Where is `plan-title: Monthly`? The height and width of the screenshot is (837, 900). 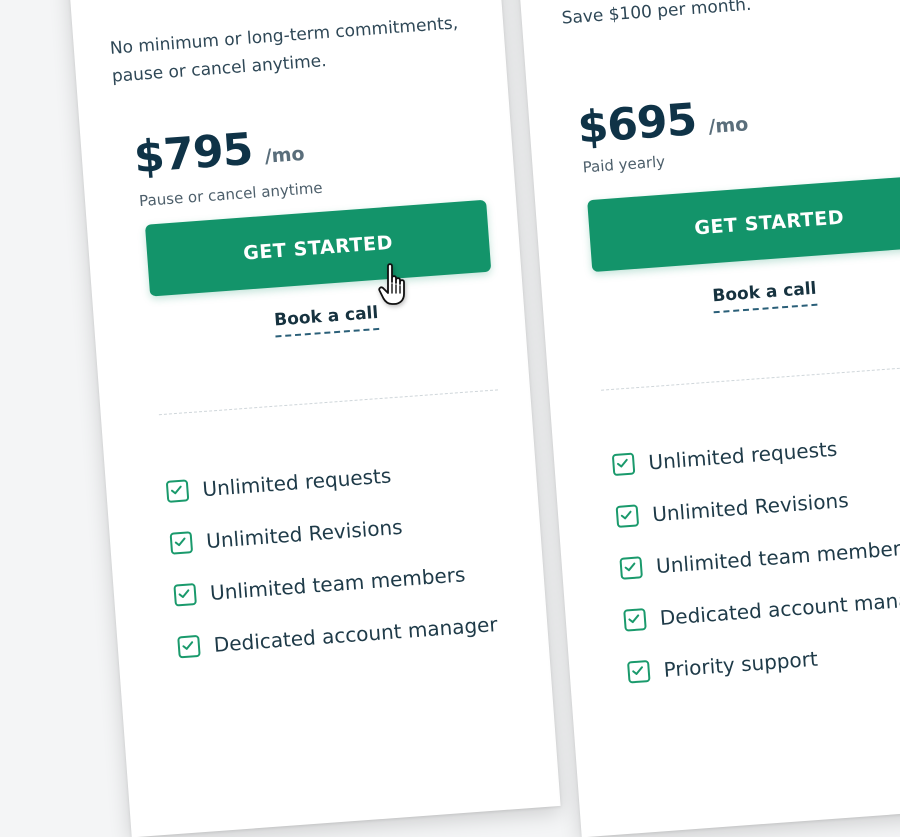
plan-title: Monthly is located at coordinates (186, 4).